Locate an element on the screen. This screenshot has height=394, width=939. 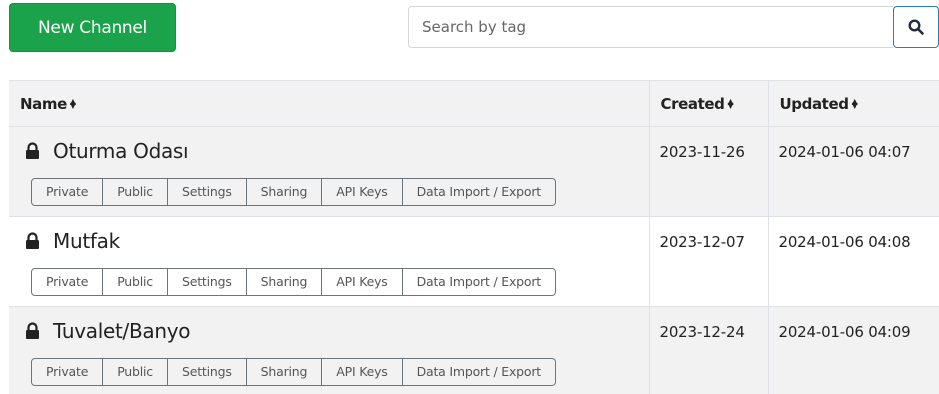
updated-header: Updated ▲ ▼ is located at coordinates (853, 103).